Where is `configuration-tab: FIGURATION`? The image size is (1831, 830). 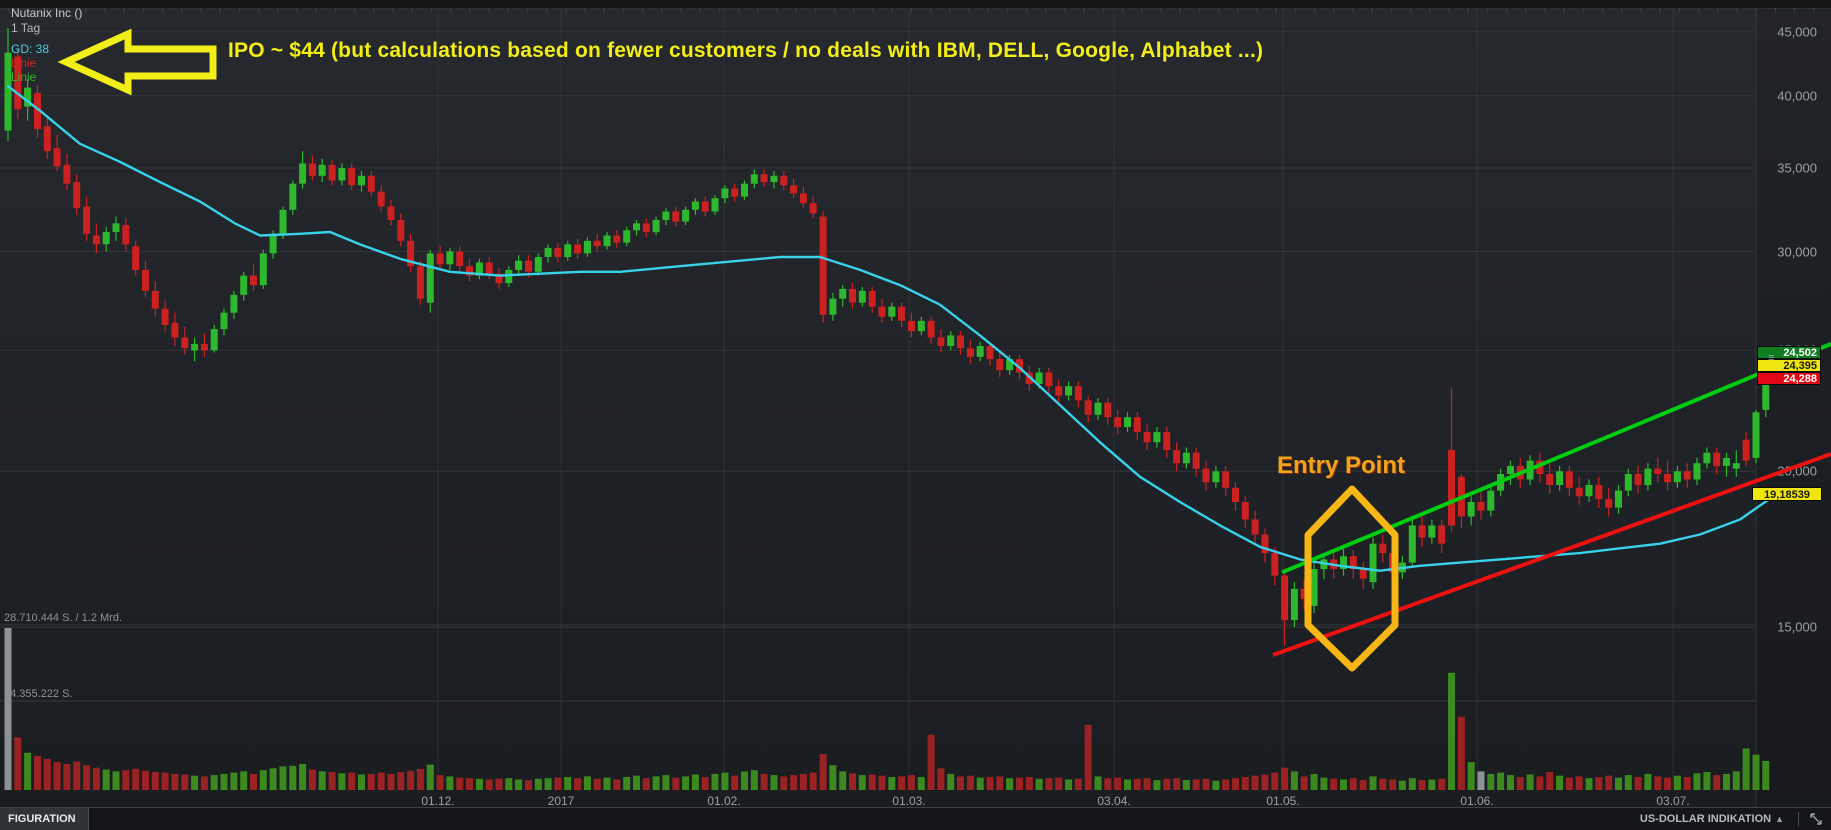
configuration-tab: FIGURATION is located at coordinates (44, 819).